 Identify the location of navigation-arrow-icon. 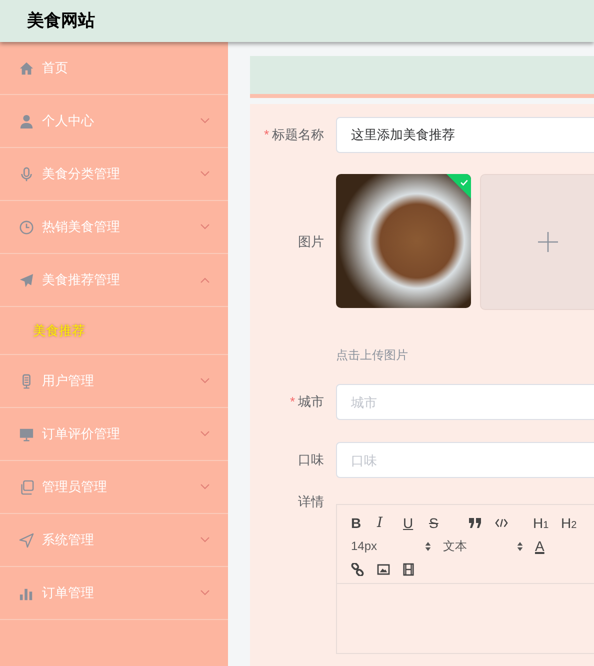
(26, 540).